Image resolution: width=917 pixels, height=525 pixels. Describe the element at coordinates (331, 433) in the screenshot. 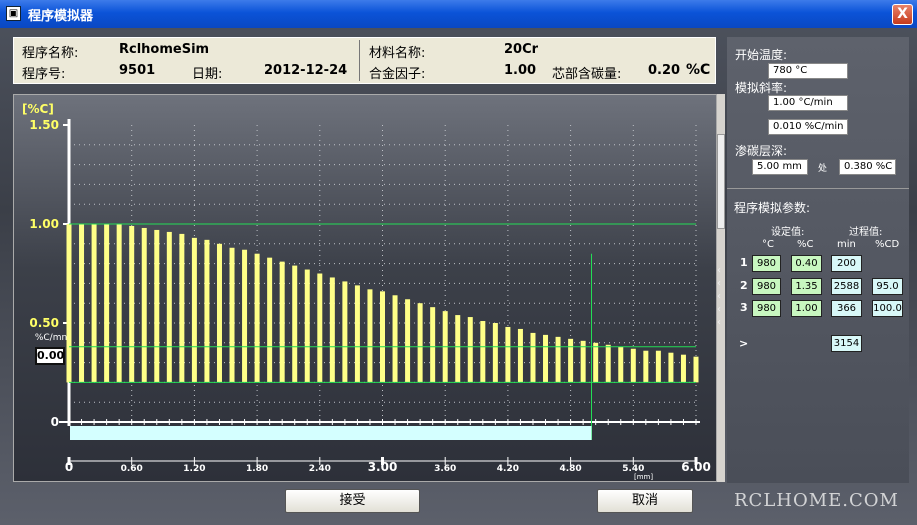

I see `progress-bar` at that location.